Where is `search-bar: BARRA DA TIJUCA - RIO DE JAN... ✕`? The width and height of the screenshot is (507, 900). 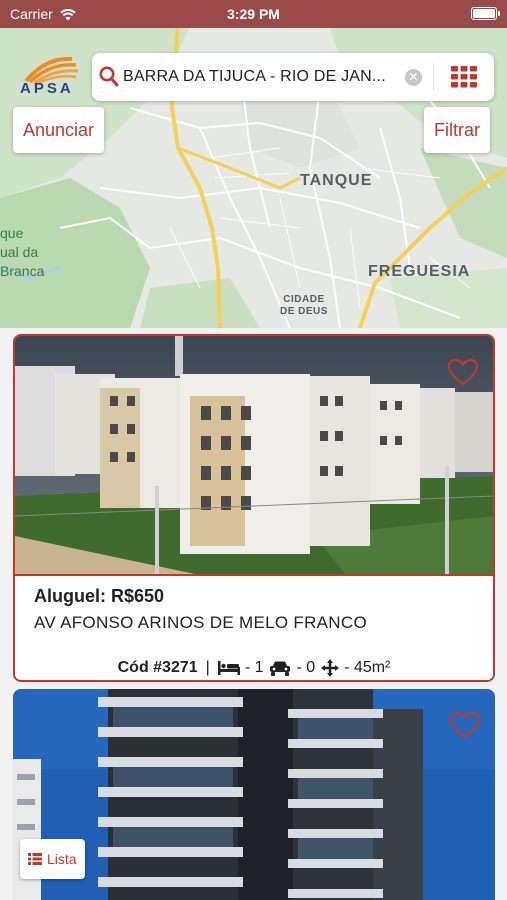
search-bar: BARRA DA TIJUCA - RIO DE JAN... ✕ is located at coordinates (293, 77).